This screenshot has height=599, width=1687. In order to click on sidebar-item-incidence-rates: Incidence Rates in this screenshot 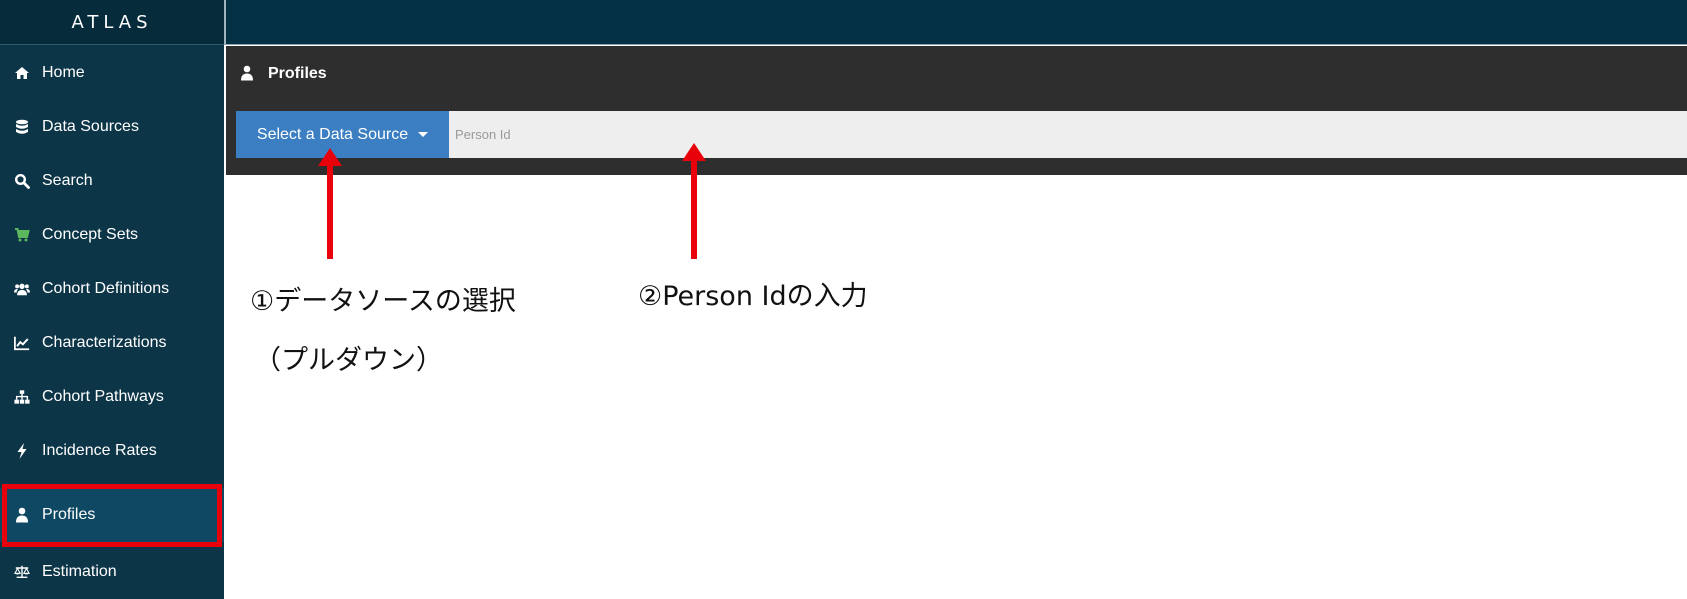, I will do `click(112, 451)`.